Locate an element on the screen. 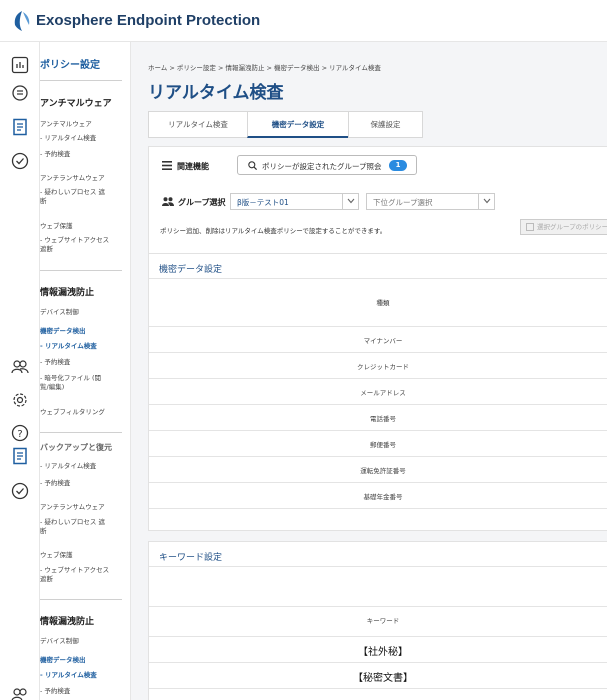  exosphere-logo-icon is located at coordinates (22, 21).